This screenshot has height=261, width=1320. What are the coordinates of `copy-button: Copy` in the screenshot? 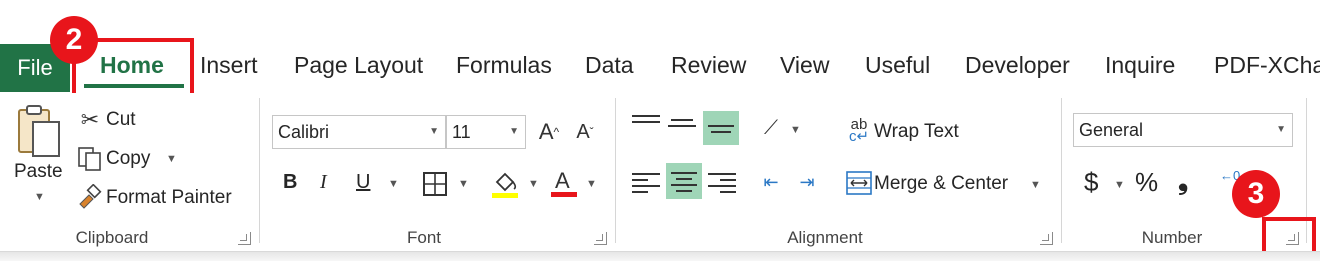 It's located at (128, 159).